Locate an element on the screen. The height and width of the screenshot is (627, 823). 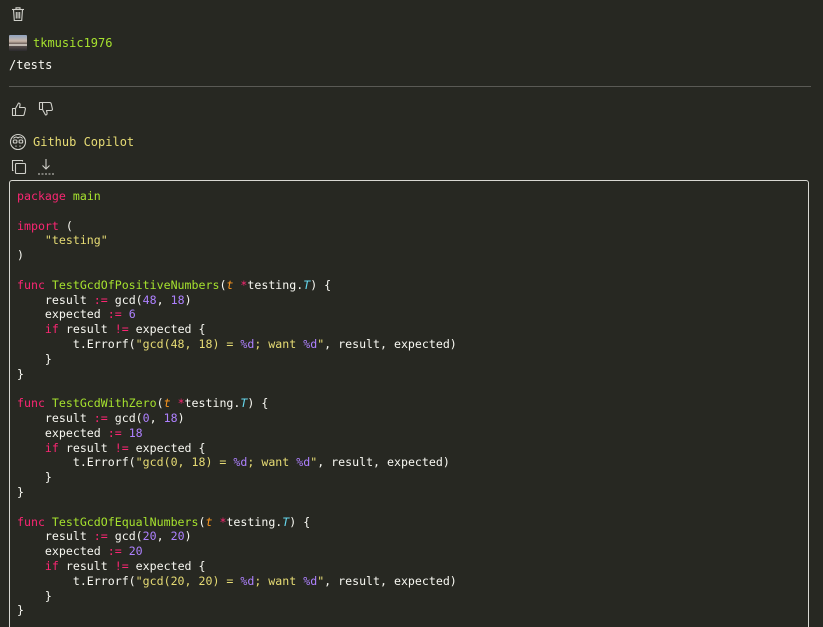
code-line: ) is located at coordinates (409, 255).